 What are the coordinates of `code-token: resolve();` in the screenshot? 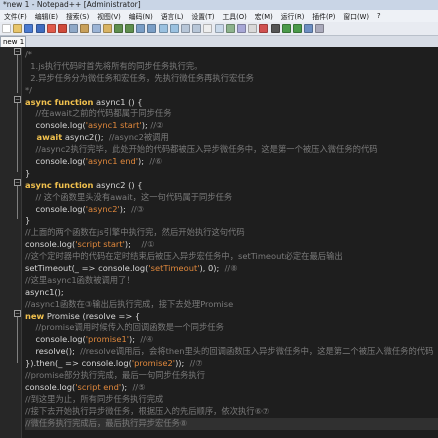 It's located at (53, 351).